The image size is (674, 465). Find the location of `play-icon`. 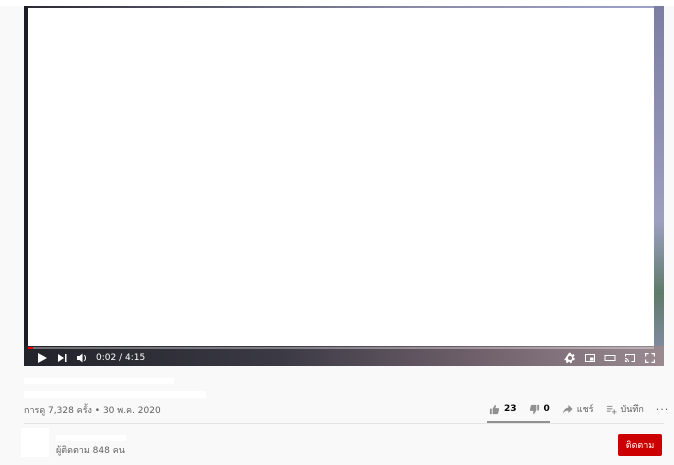

play-icon is located at coordinates (42, 358).